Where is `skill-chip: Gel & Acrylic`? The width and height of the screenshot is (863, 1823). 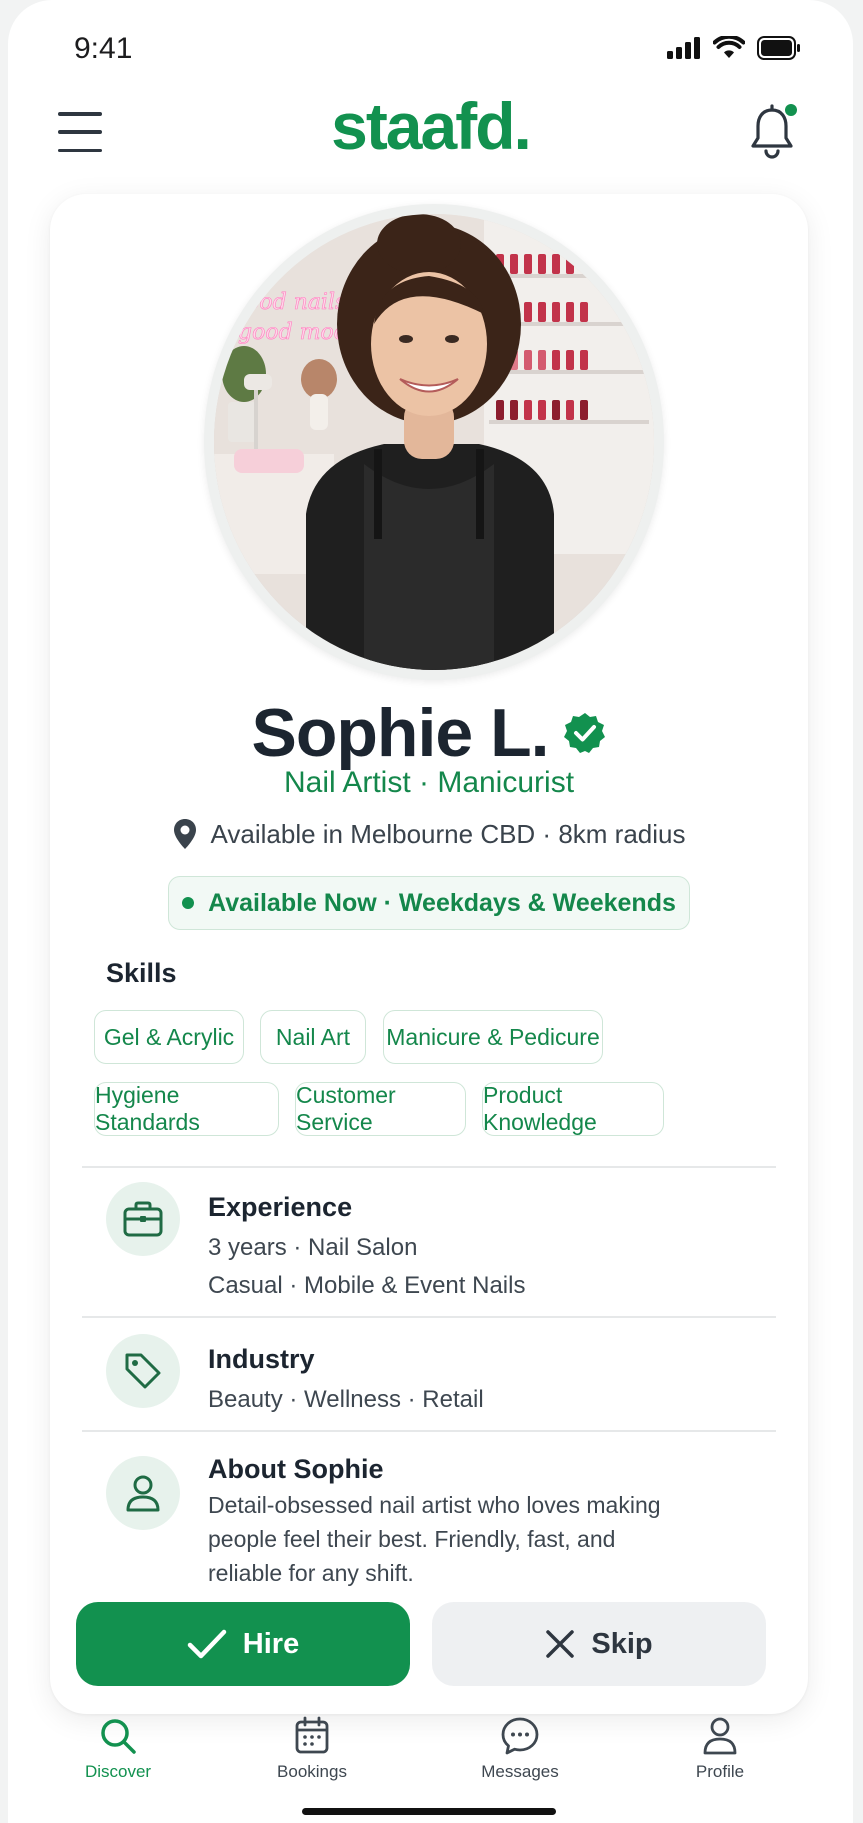
skill-chip: Gel & Acrylic is located at coordinates (169, 1037).